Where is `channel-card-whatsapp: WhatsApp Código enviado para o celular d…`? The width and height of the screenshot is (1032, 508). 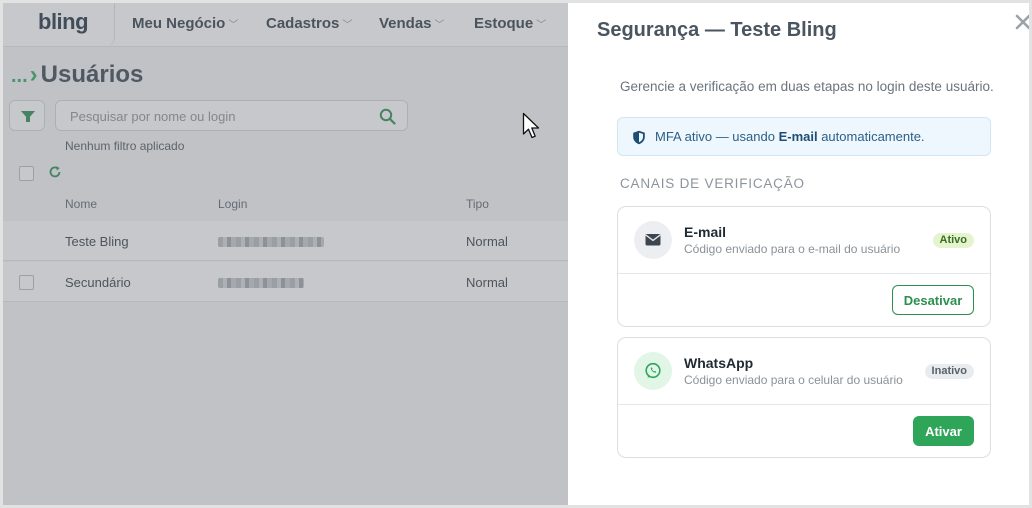
channel-card-whatsapp: WhatsApp Código enviado para o celular d… is located at coordinates (804, 397).